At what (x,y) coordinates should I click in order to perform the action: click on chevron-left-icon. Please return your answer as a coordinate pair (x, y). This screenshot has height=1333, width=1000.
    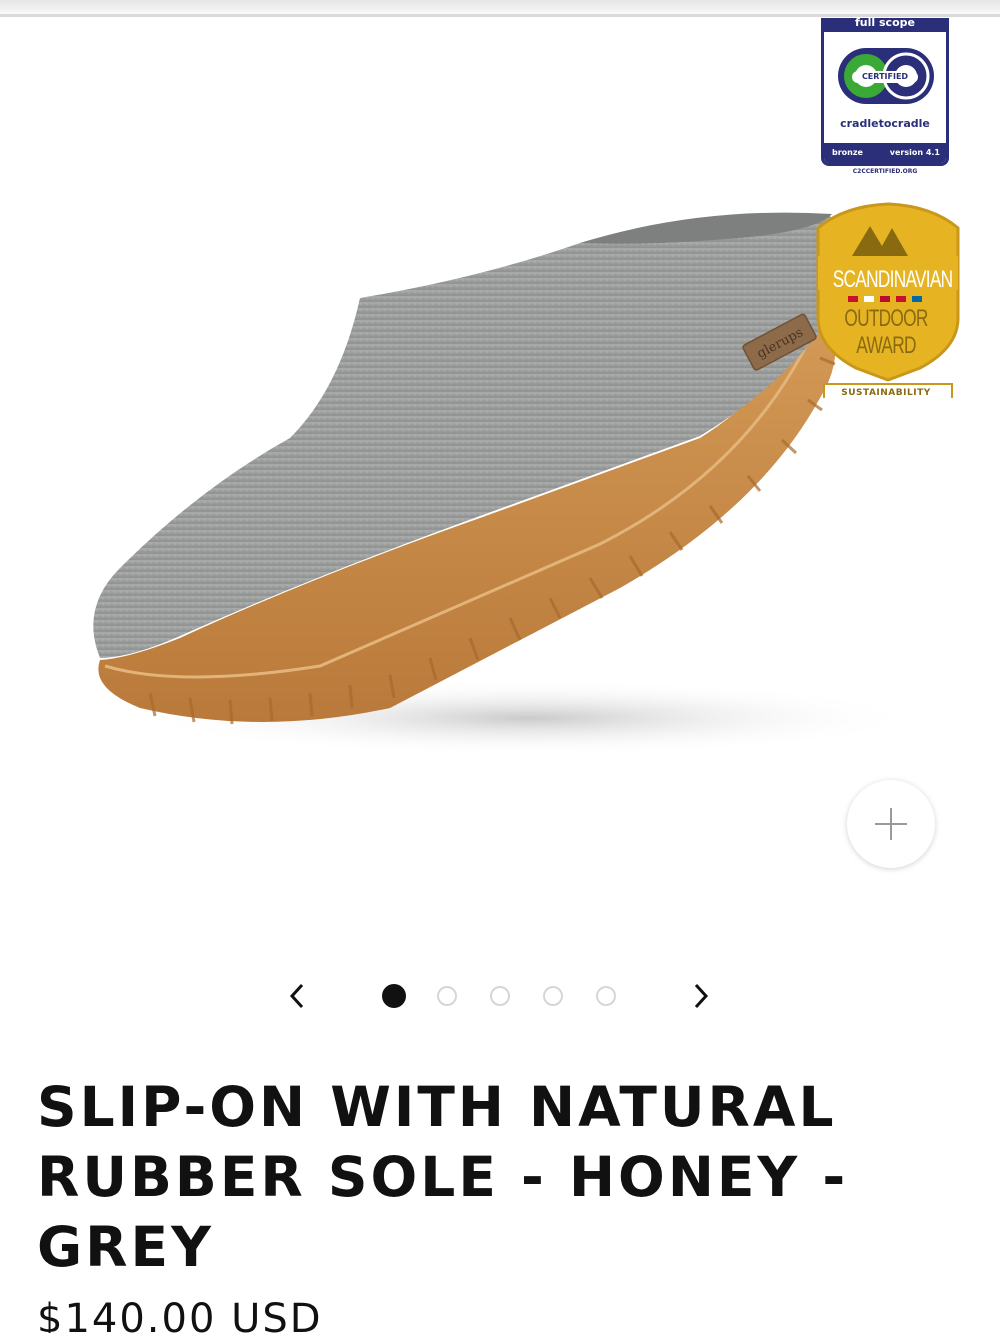
    Looking at the image, I should click on (296, 996).